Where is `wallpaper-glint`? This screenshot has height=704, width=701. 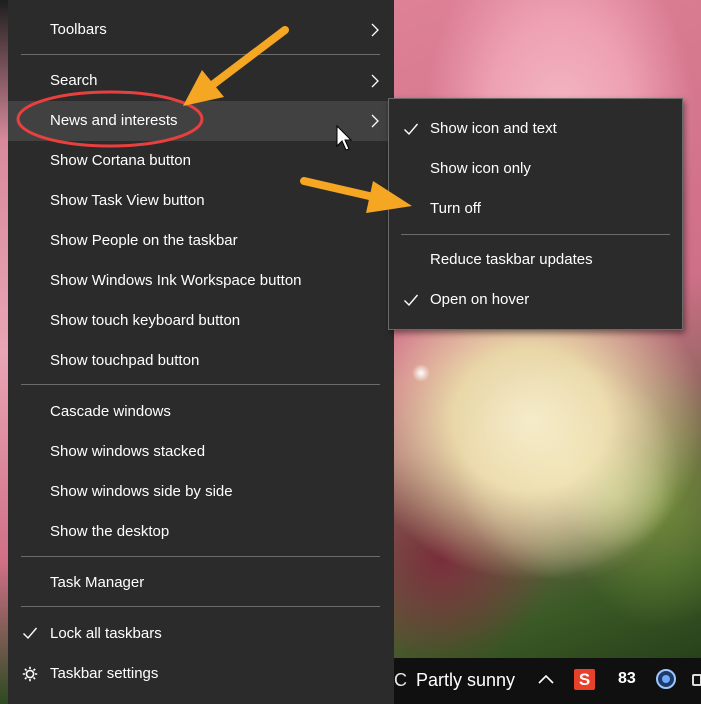 wallpaper-glint is located at coordinates (421, 373).